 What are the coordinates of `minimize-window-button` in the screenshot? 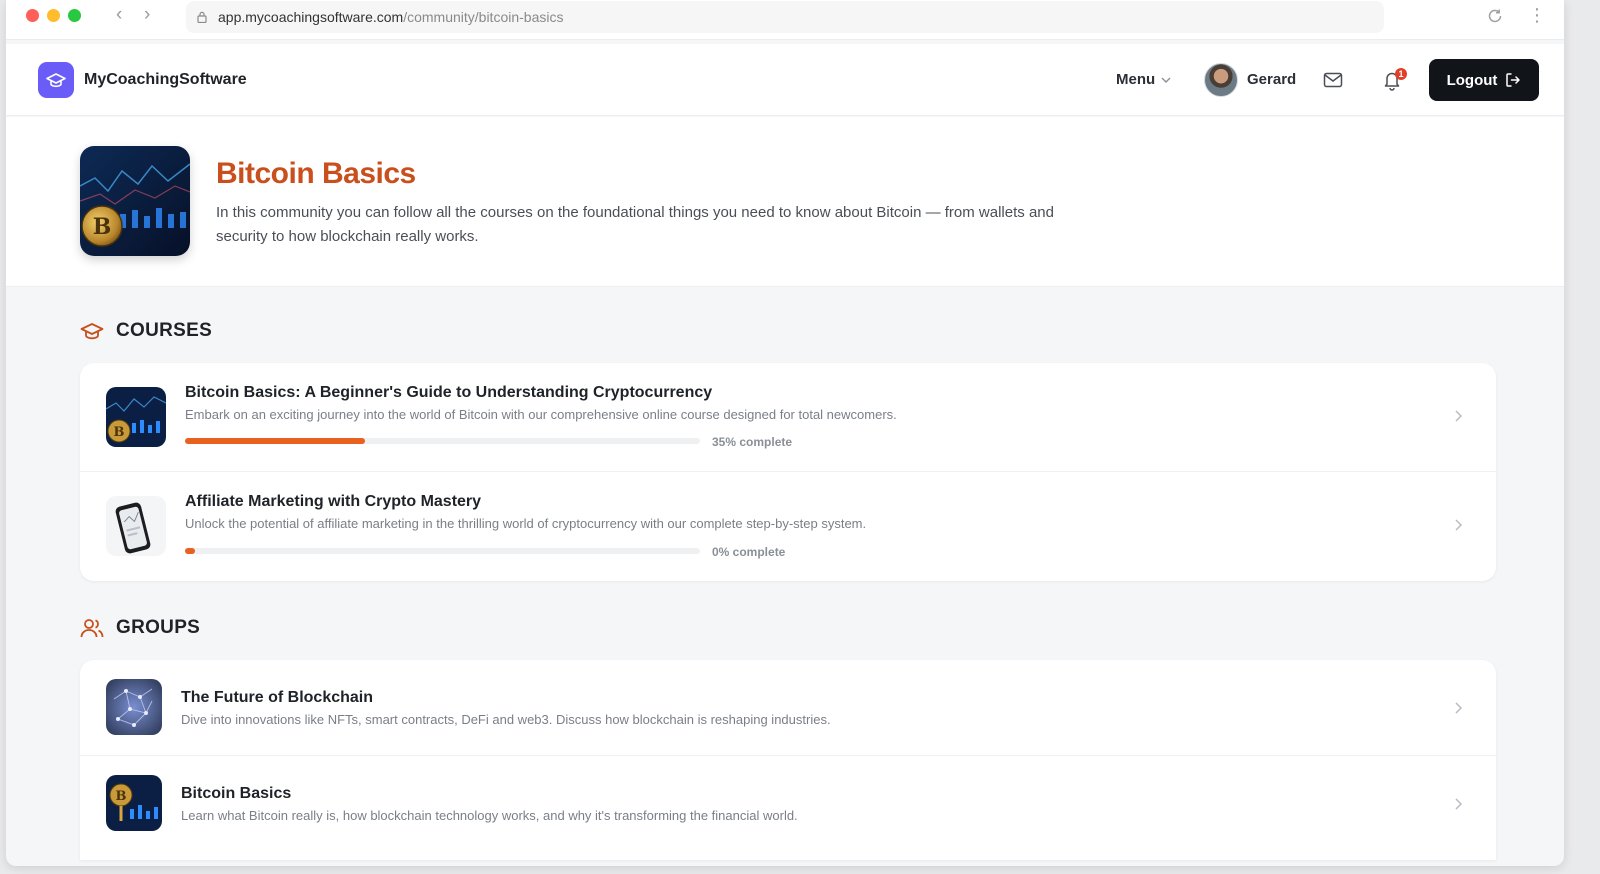 It's located at (53, 15).